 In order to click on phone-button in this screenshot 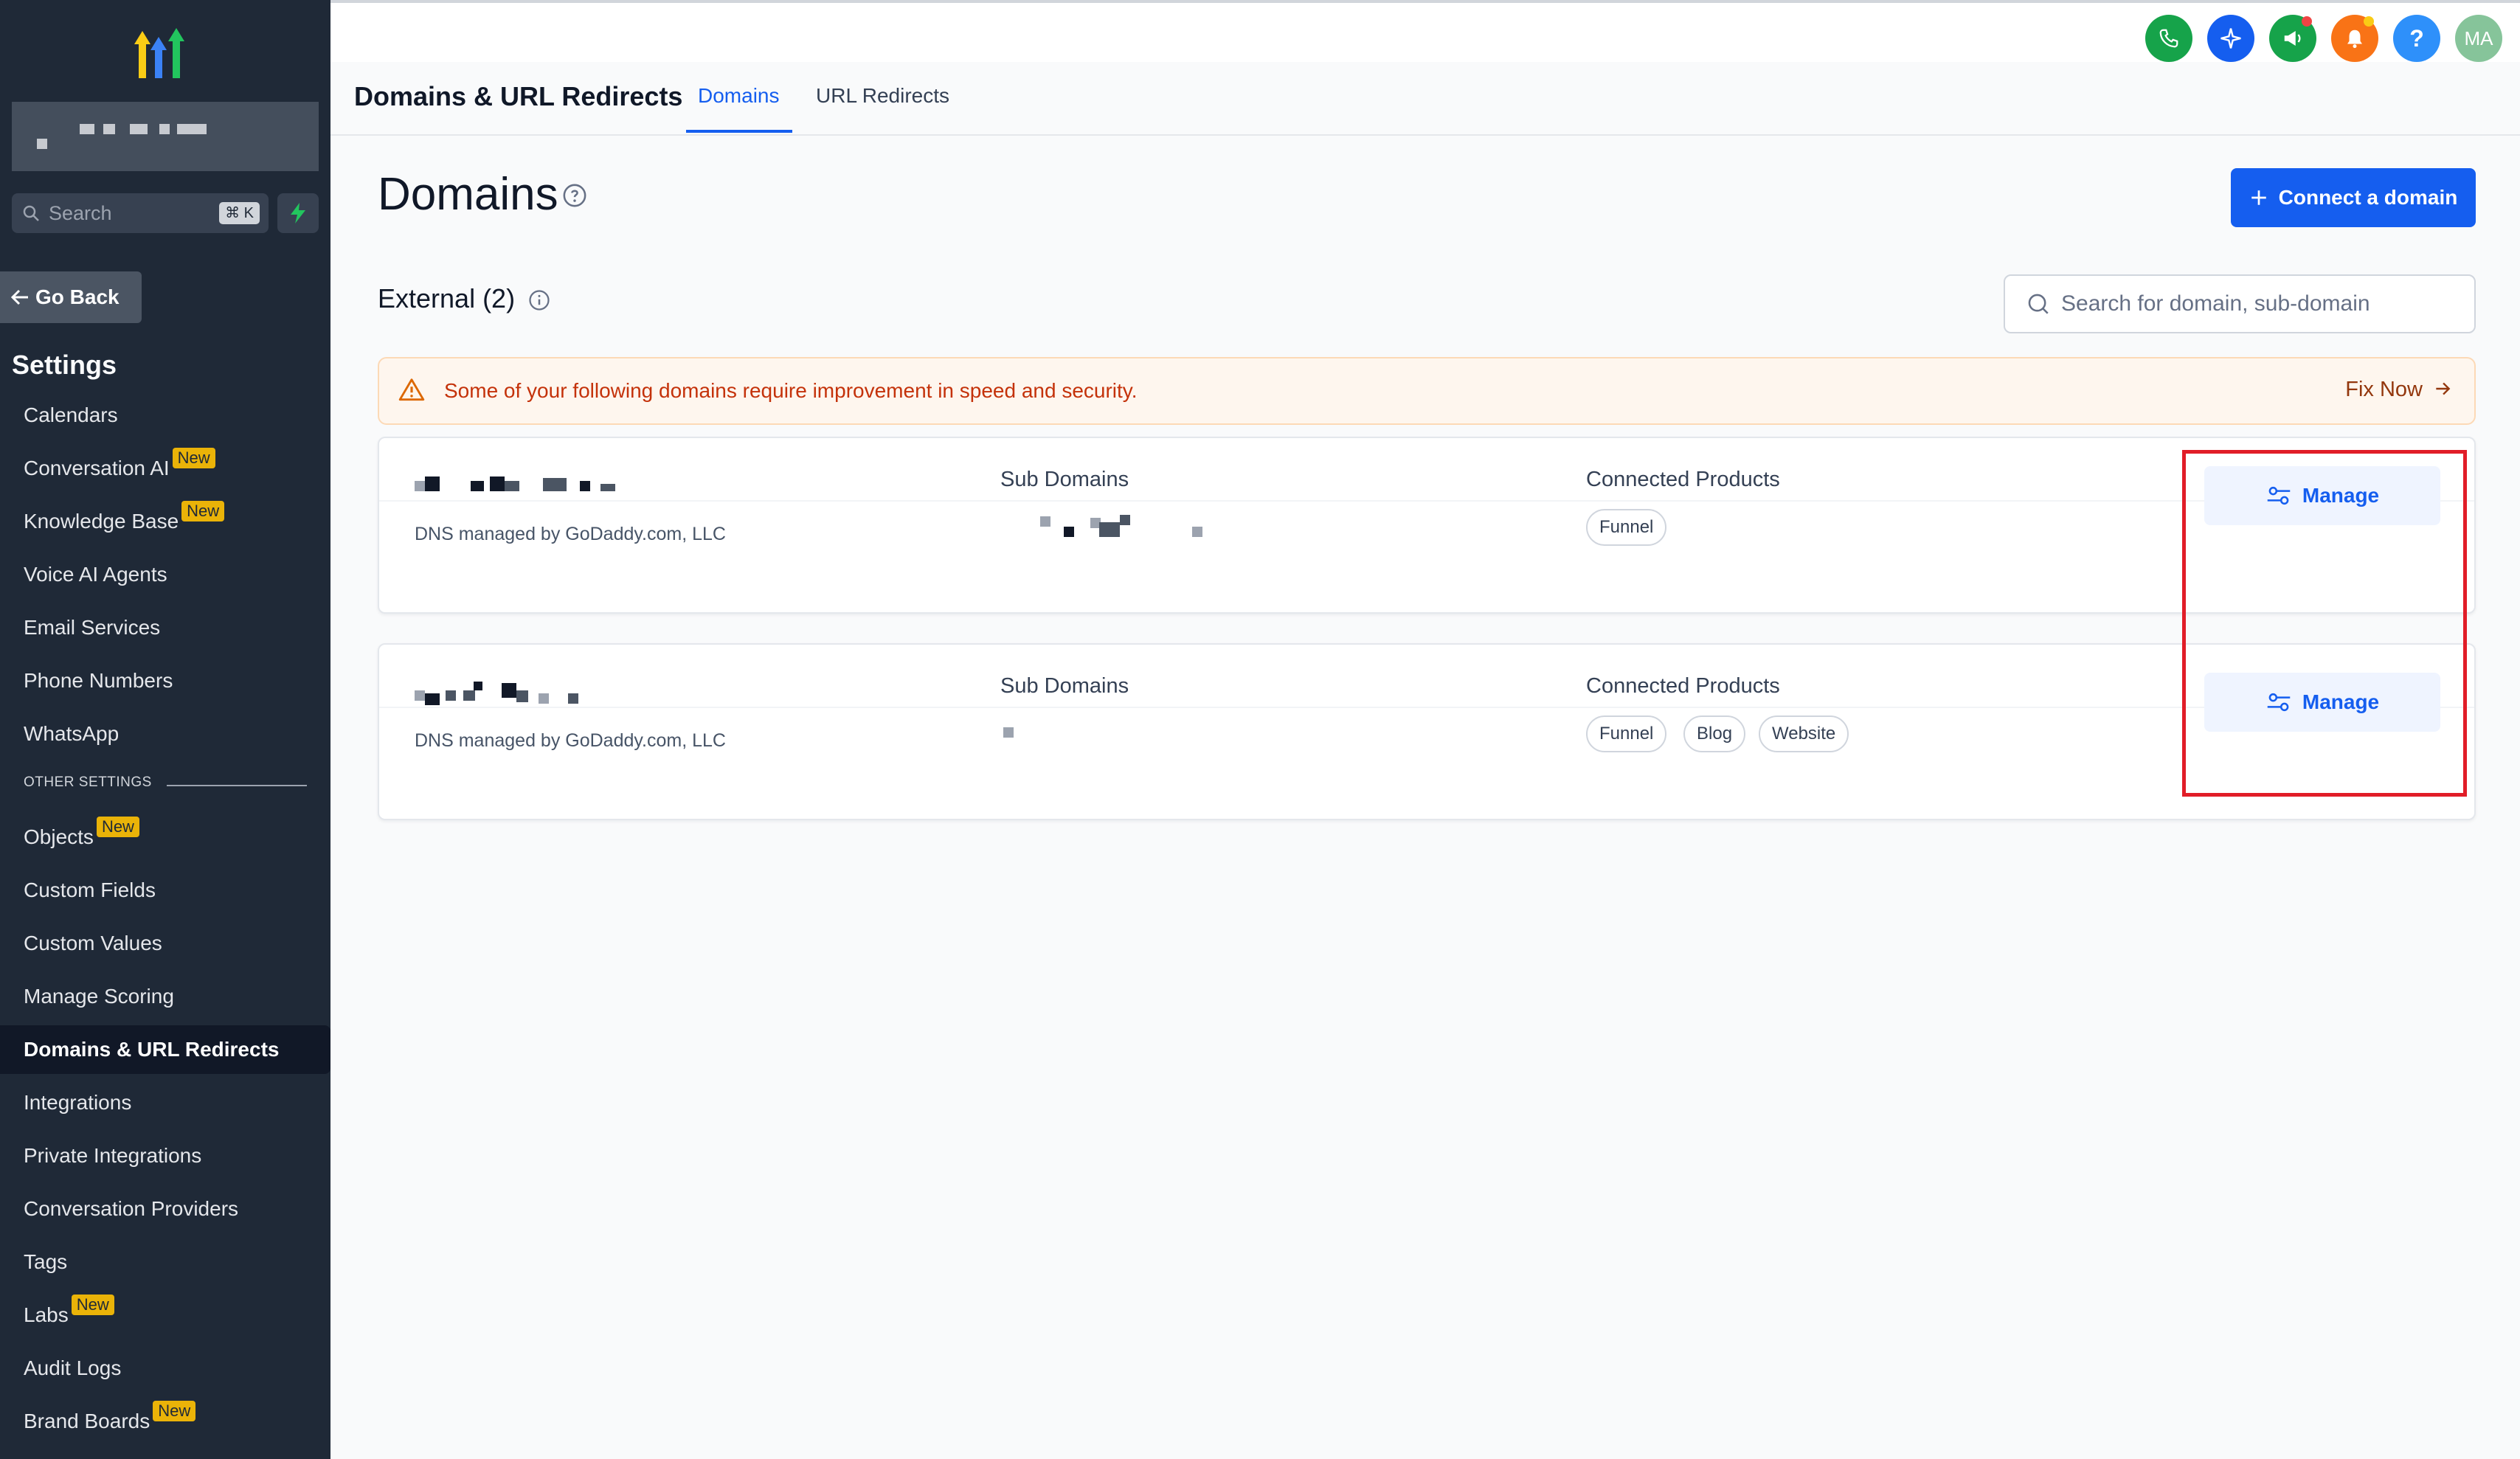, I will do `click(2168, 38)`.